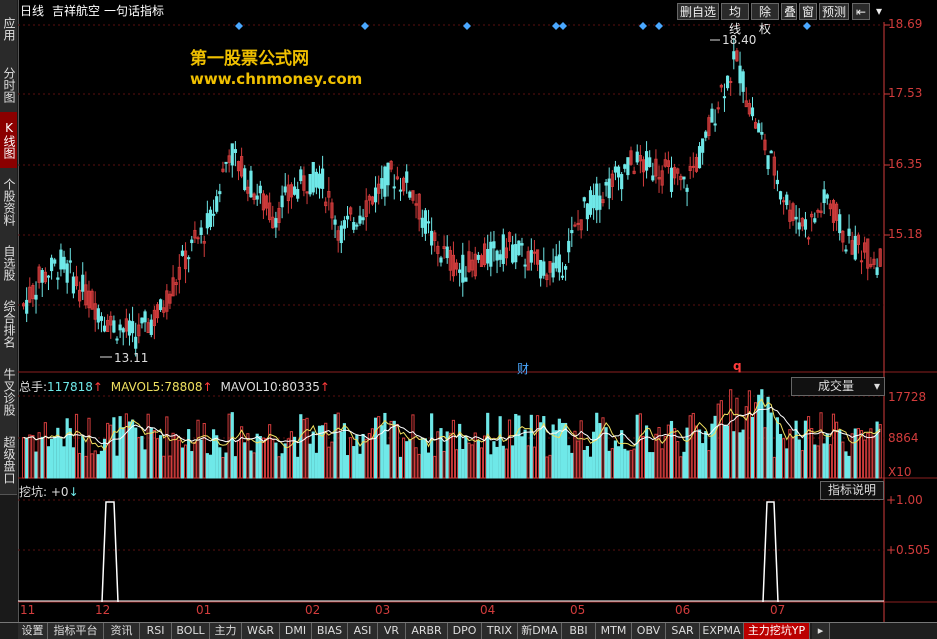 The height and width of the screenshot is (639, 937). What do you see at coordinates (324, 387) in the screenshot?
I see `up-arrow-icon: ↑` at bounding box center [324, 387].